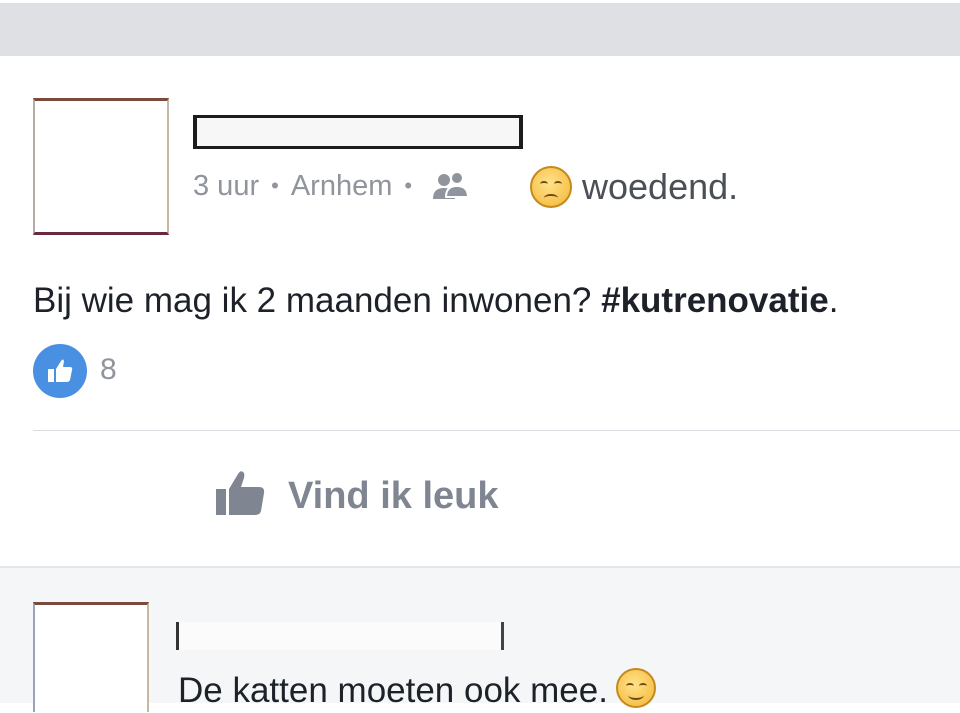 This screenshot has width=960, height=713. What do you see at coordinates (358, 132) in the screenshot?
I see `author-name-redacted` at bounding box center [358, 132].